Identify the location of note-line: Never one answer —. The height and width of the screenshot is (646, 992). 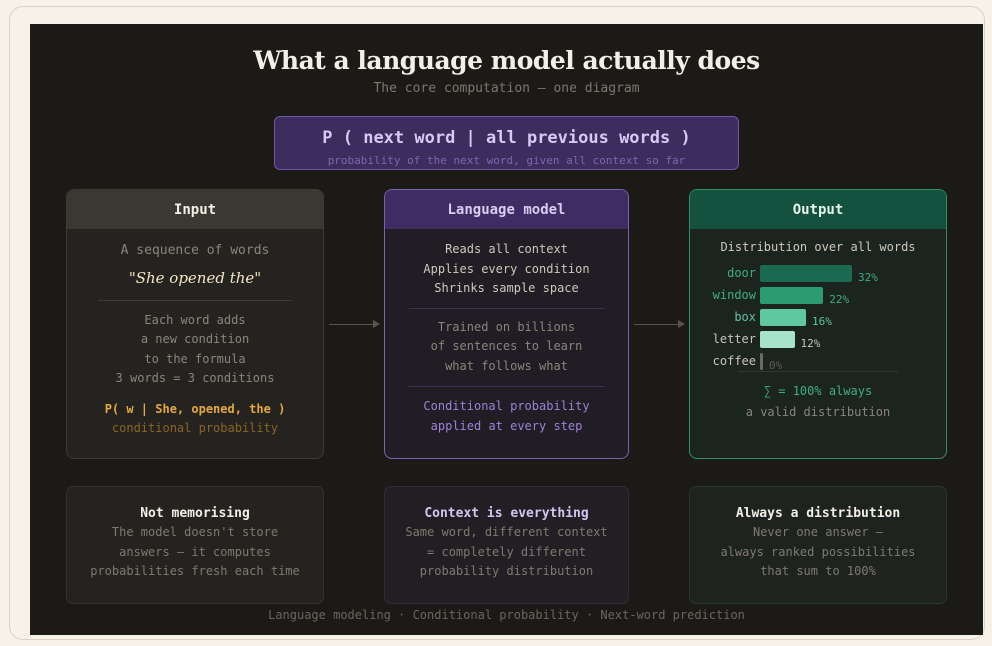
(818, 532).